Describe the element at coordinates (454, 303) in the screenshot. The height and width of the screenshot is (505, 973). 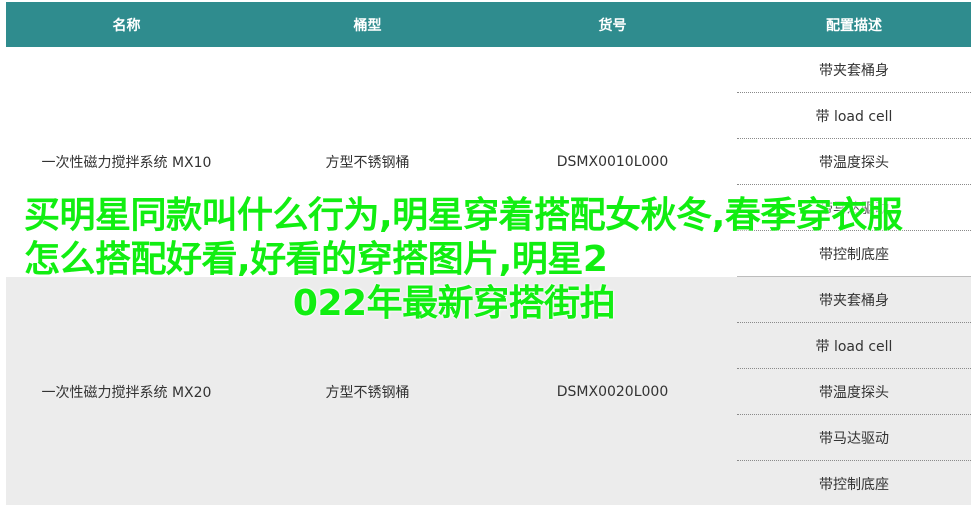
I see `overlay-line-3: 022年最新穿搭街拍` at that location.